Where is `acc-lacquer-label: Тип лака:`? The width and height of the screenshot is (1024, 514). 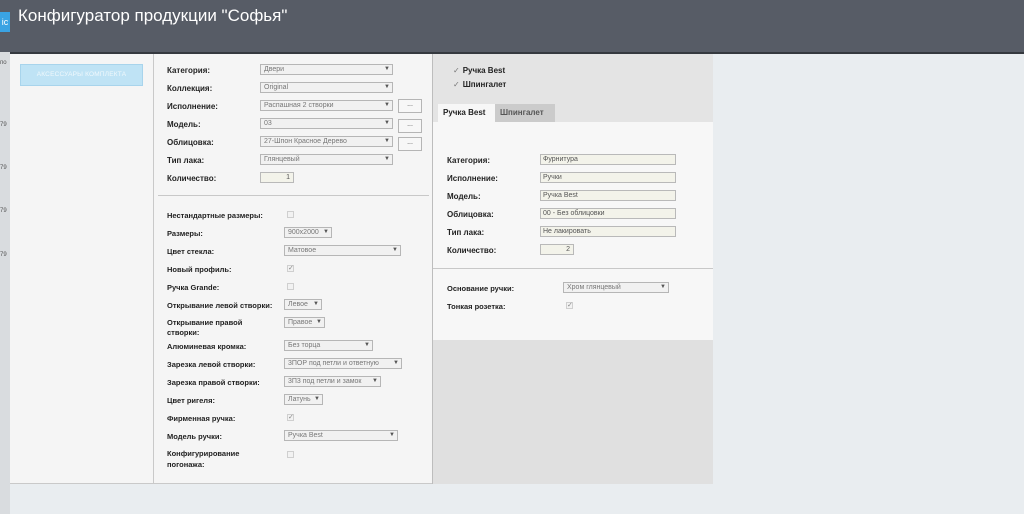 acc-lacquer-label: Тип лака: is located at coordinates (466, 232).